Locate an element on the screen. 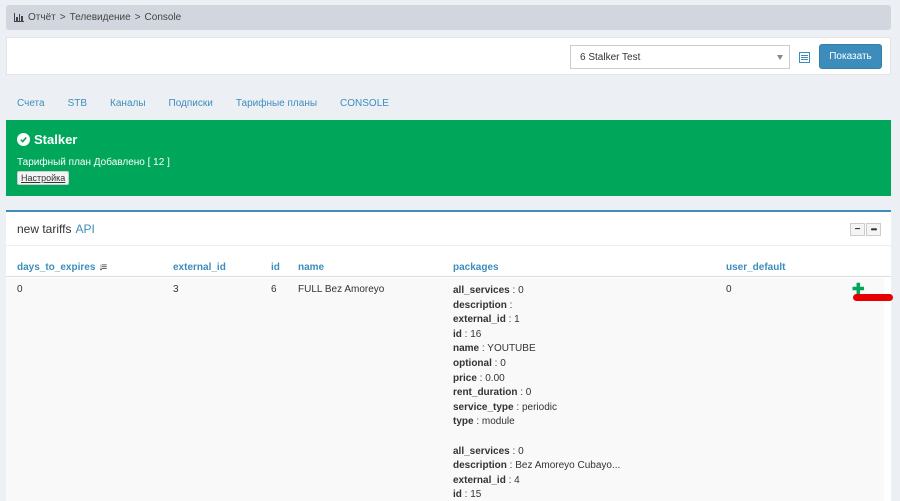 Image resolution: width=900 pixels, height=501 pixels. package-field: type : module is located at coordinates (536, 422).